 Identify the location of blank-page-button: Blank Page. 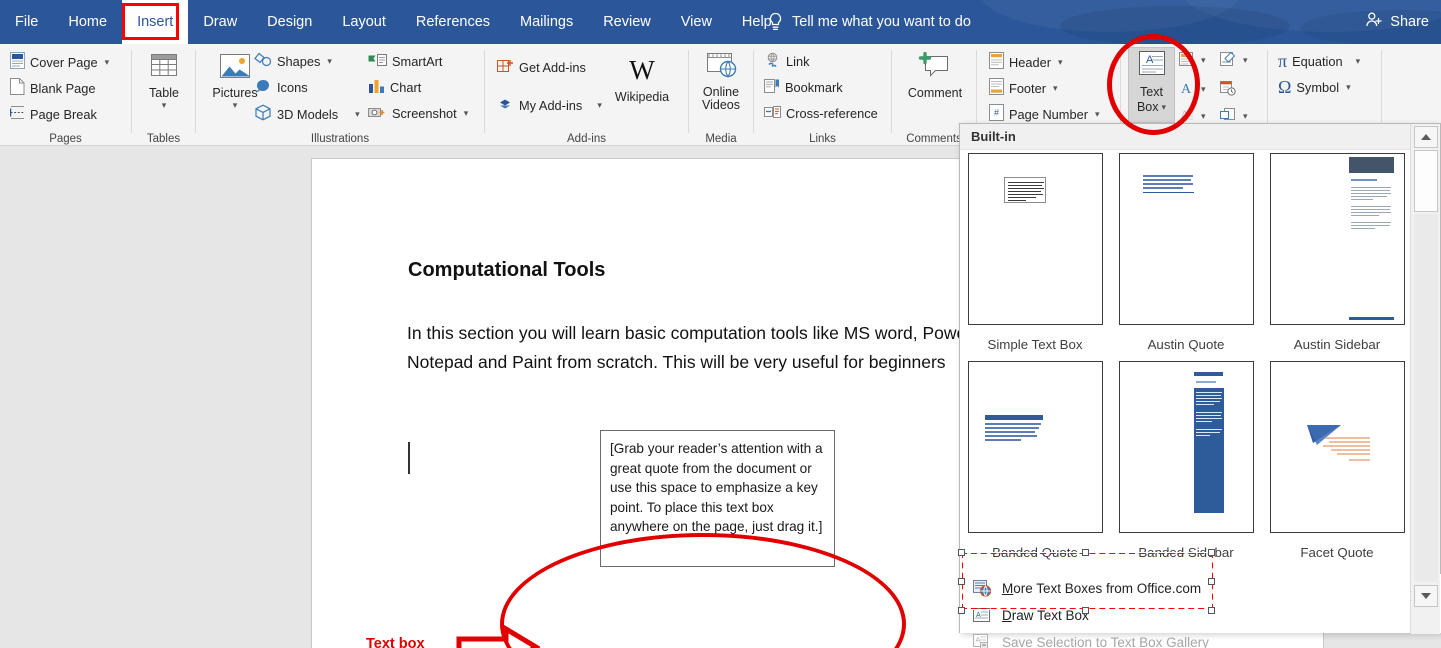
(52, 88).